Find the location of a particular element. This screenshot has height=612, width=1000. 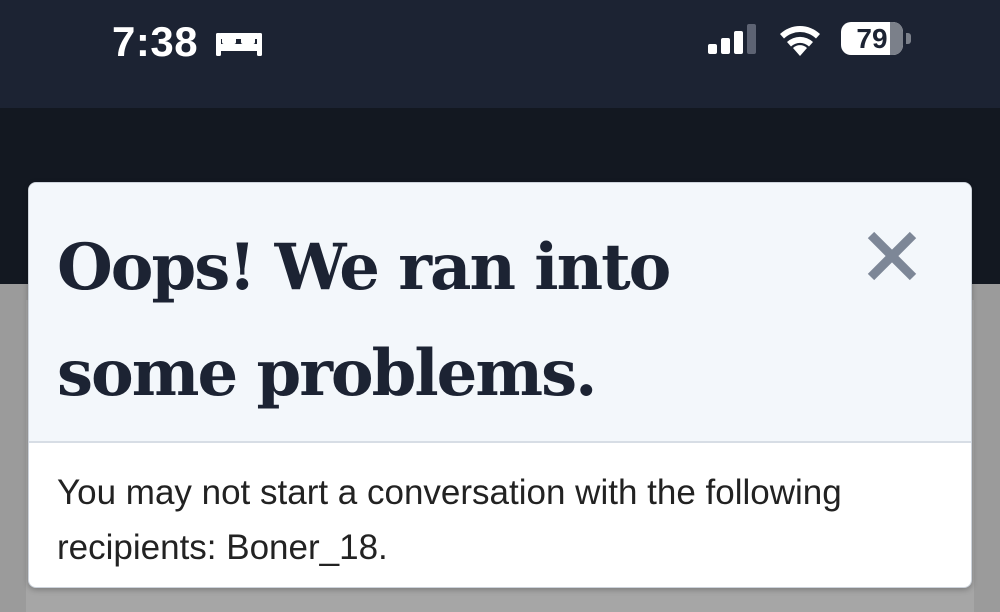

battery-percentage: 79 is located at coordinates (872, 38).